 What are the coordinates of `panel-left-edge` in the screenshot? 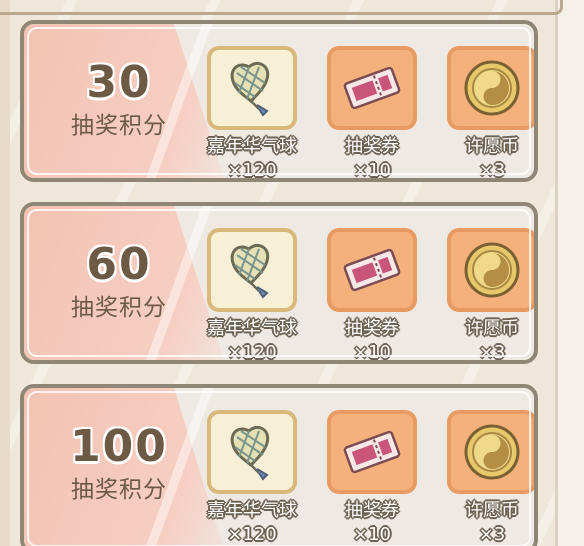 It's located at (5, 273).